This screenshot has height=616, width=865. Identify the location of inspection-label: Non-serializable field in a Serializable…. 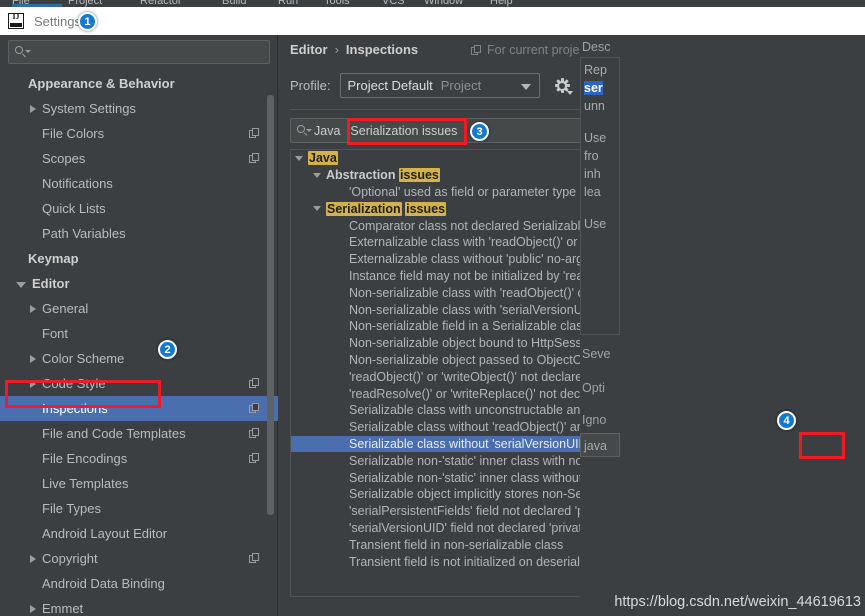
(469, 326).